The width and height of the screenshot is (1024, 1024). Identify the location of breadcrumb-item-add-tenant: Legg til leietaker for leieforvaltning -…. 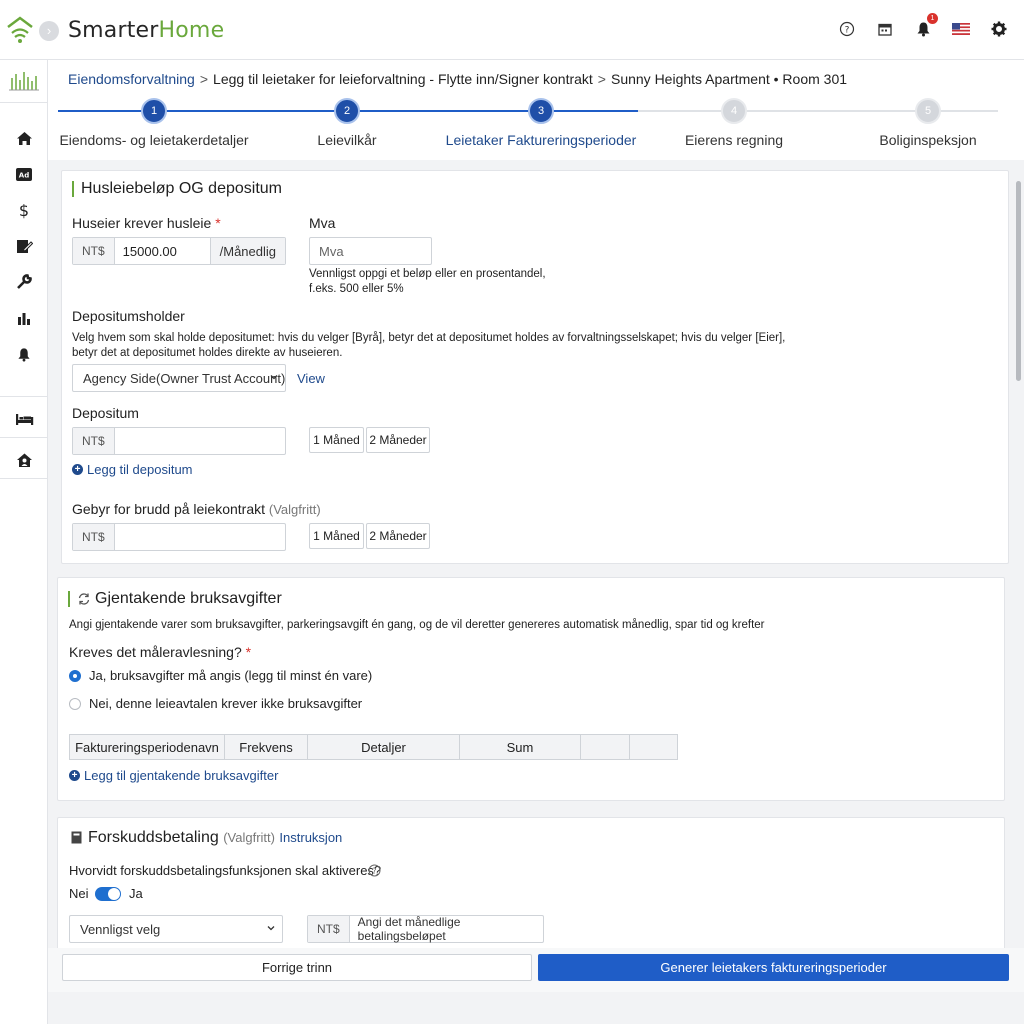
(403, 79).